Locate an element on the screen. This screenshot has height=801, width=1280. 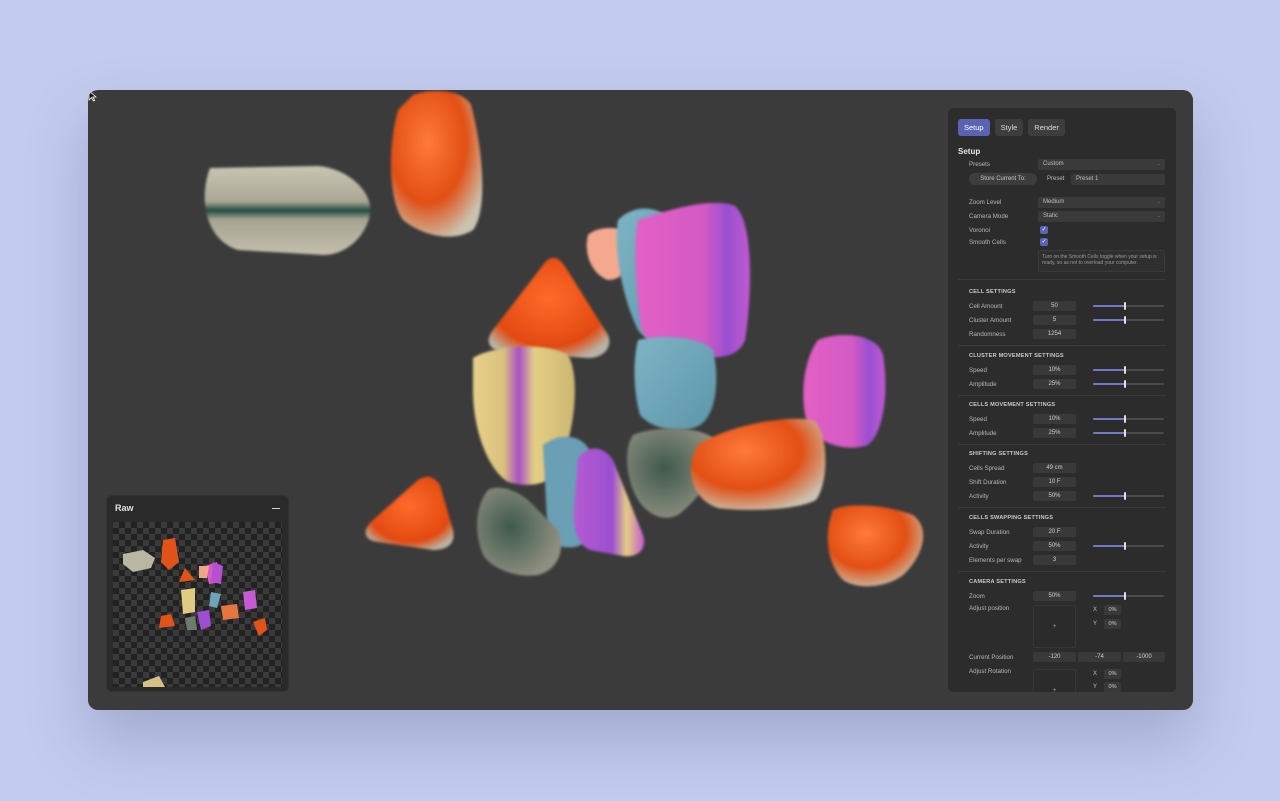
rotation-x-label: X is located at coordinates (1095, 674).